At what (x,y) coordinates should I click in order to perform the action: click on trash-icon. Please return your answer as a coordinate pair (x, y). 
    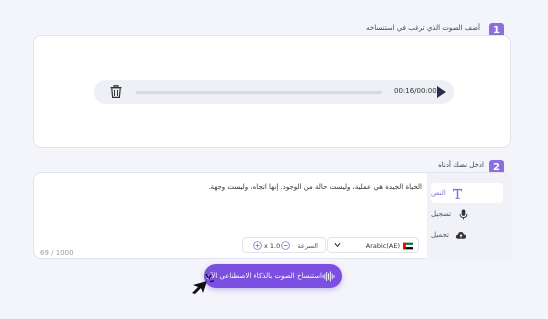
    Looking at the image, I should click on (116, 91).